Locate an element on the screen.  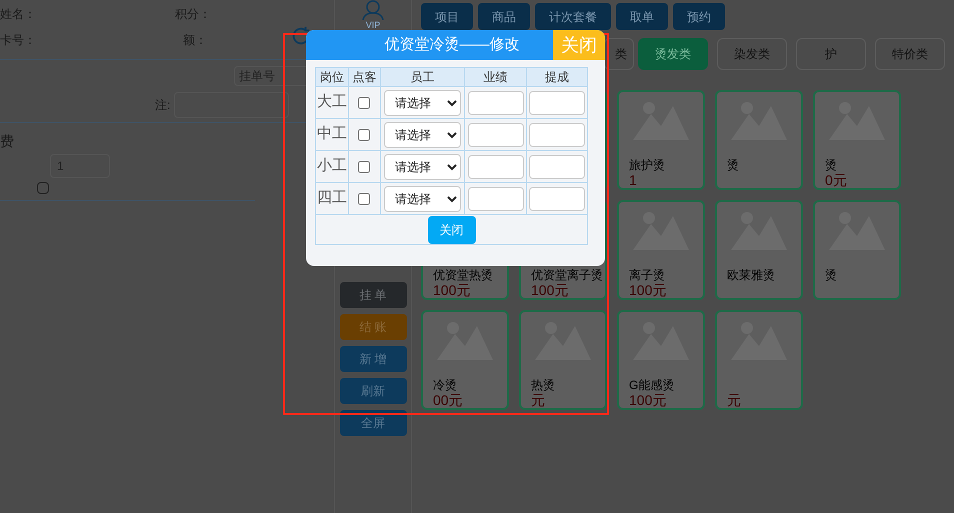
vip-avatar: VIP is located at coordinates (373, 17).